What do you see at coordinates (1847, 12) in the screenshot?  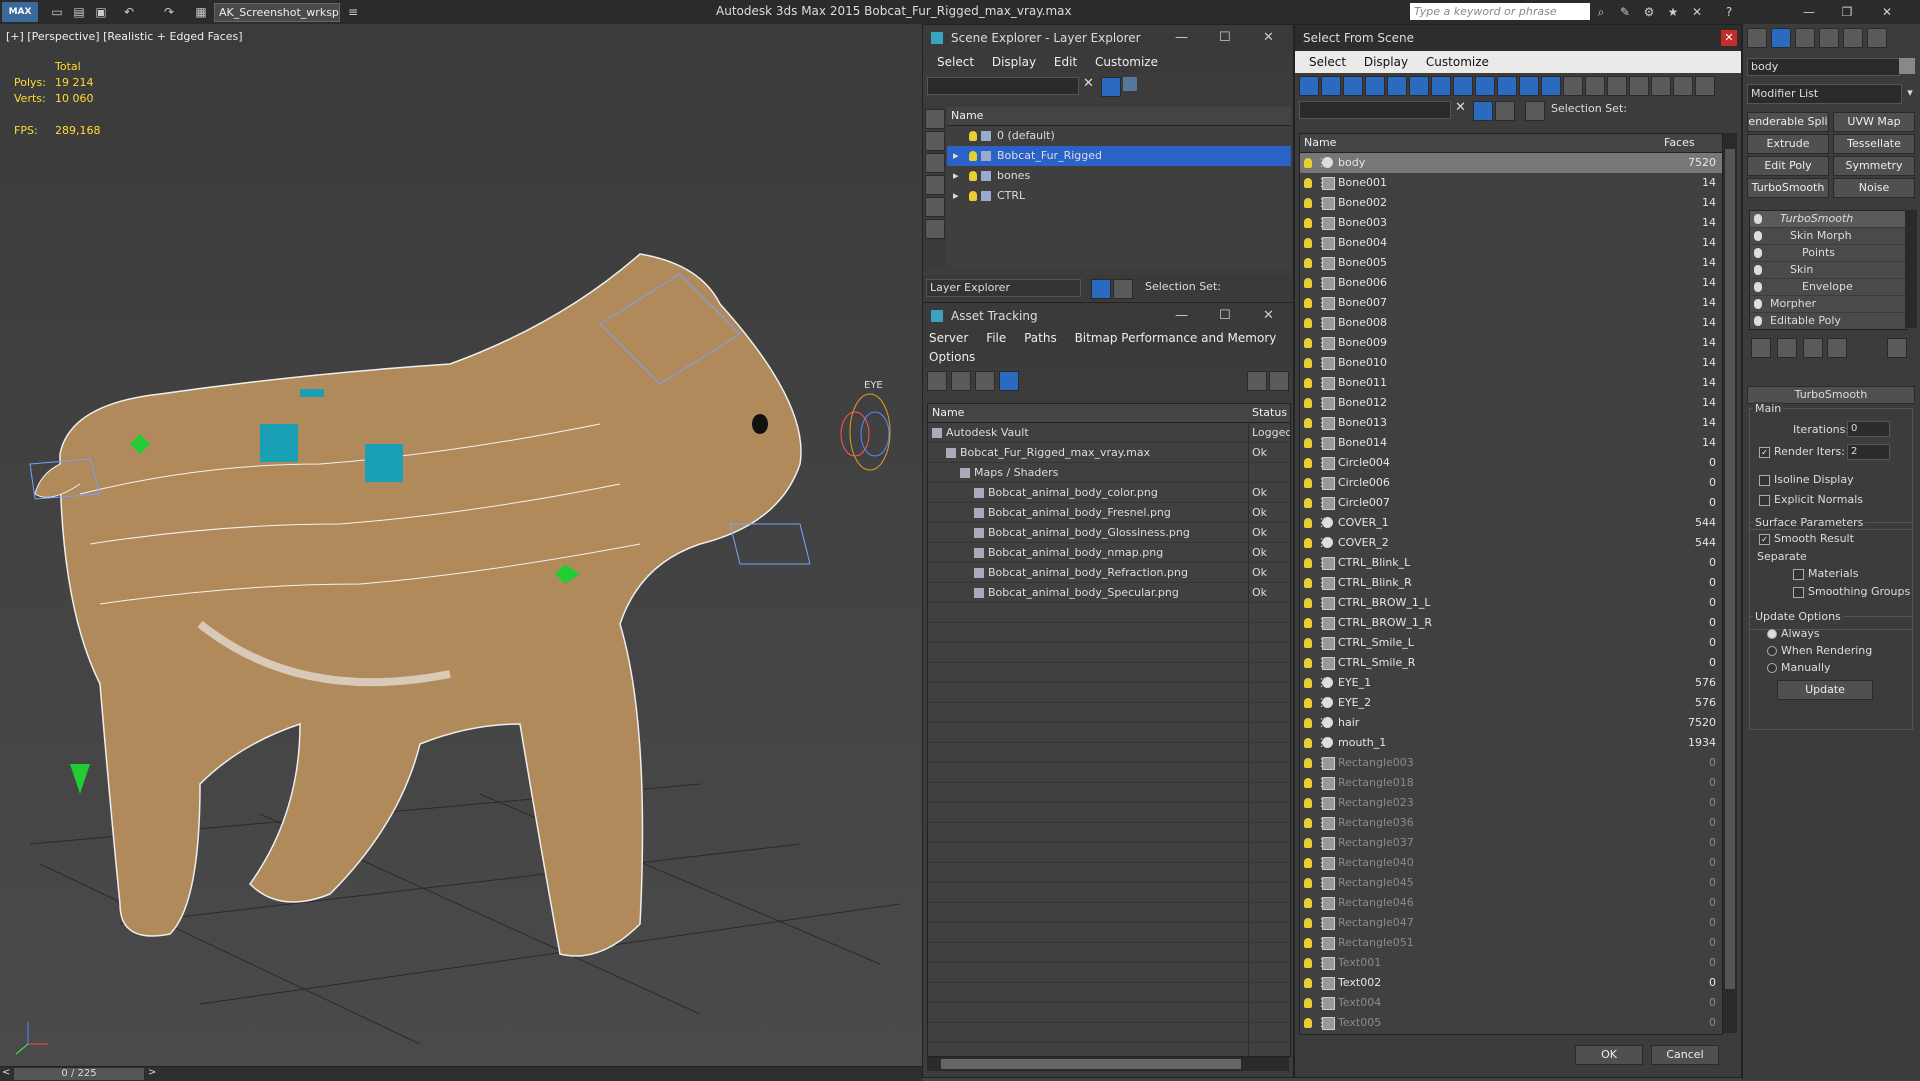 I see `restore-icon: ❐` at bounding box center [1847, 12].